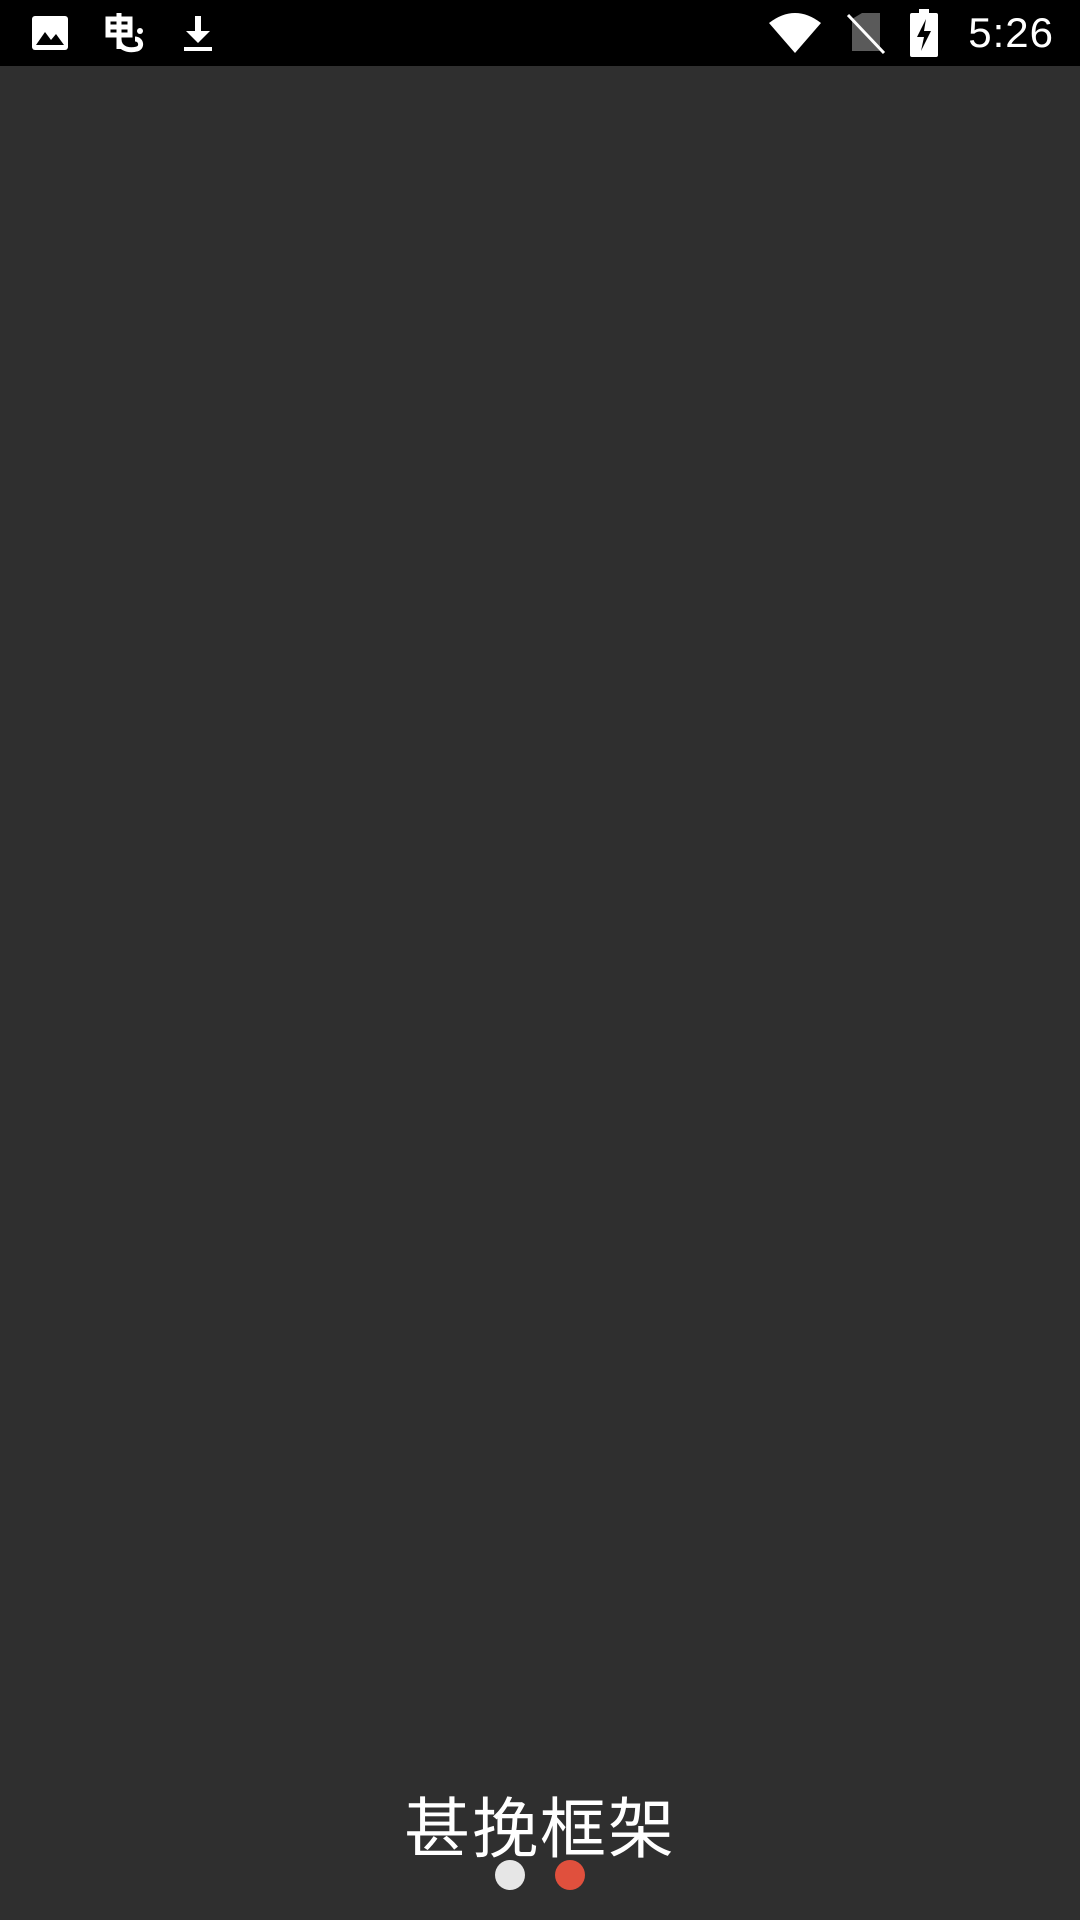  Describe the element at coordinates (924, 33) in the screenshot. I see `battery-charging-icon` at that location.